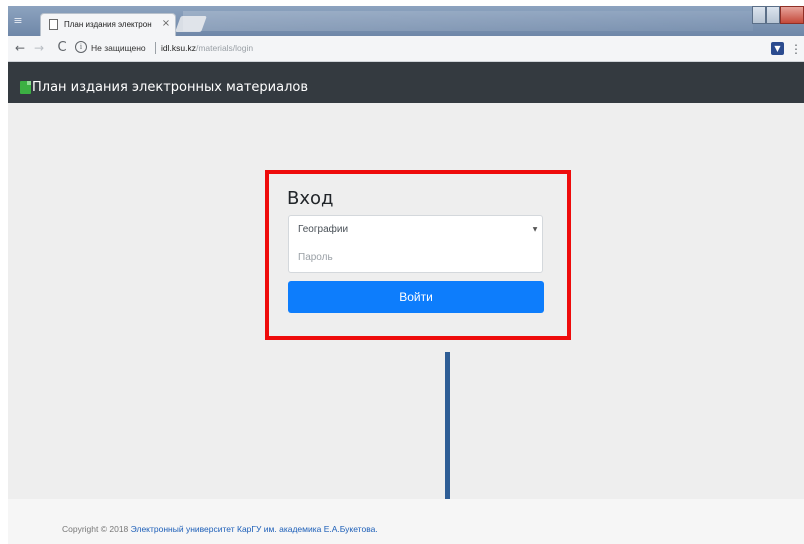  I want to click on minimize-button, so click(759, 15).